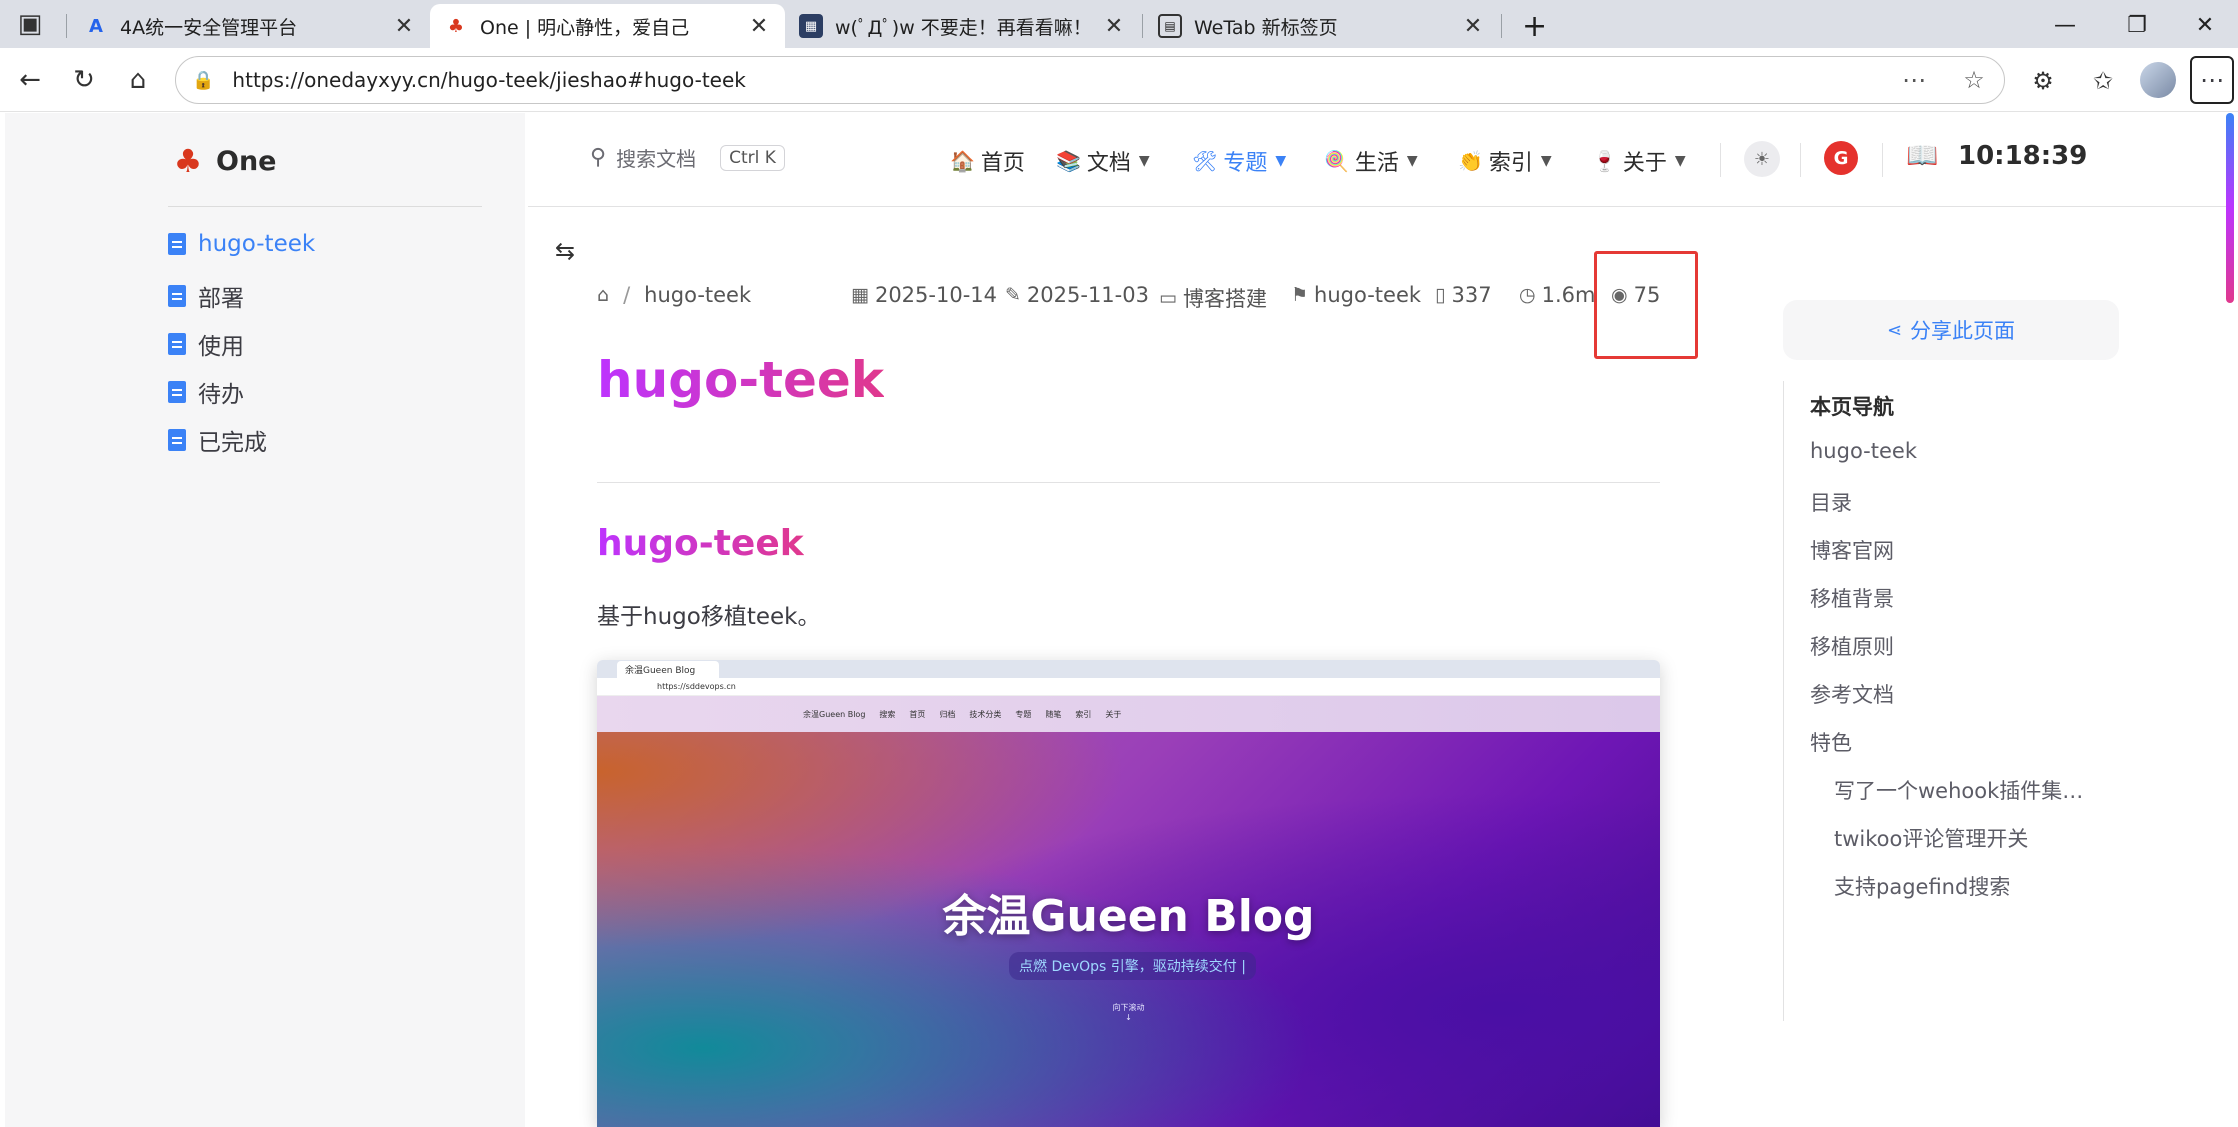 Image resolution: width=2238 pixels, height=1127 pixels. Describe the element at coordinates (924, 295) in the screenshot. I see `created-date: ▦ 2025-10-14` at that location.